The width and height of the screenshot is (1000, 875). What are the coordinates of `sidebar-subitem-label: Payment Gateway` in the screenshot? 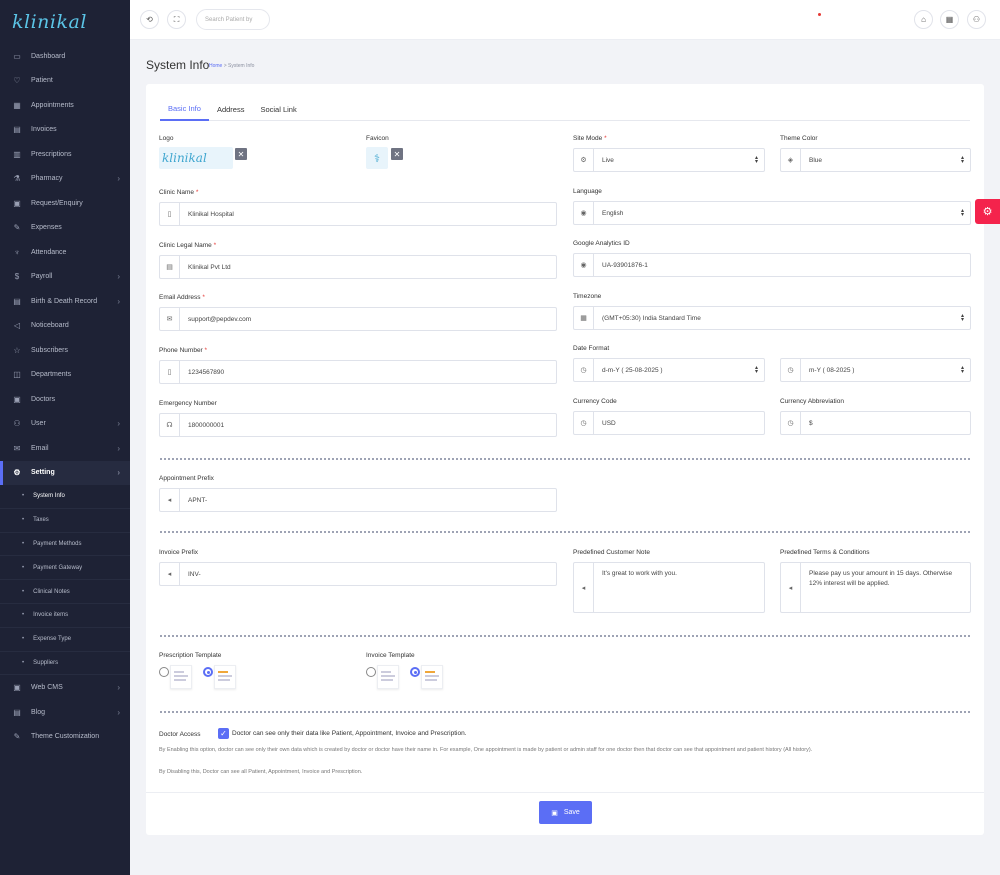 It's located at (58, 567).